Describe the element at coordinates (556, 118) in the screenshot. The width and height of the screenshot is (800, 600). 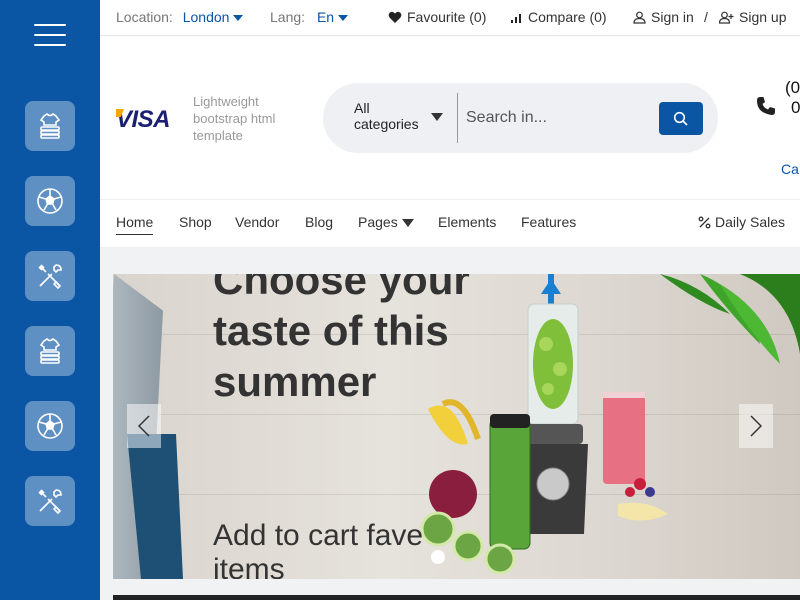
I see `search-input` at that location.